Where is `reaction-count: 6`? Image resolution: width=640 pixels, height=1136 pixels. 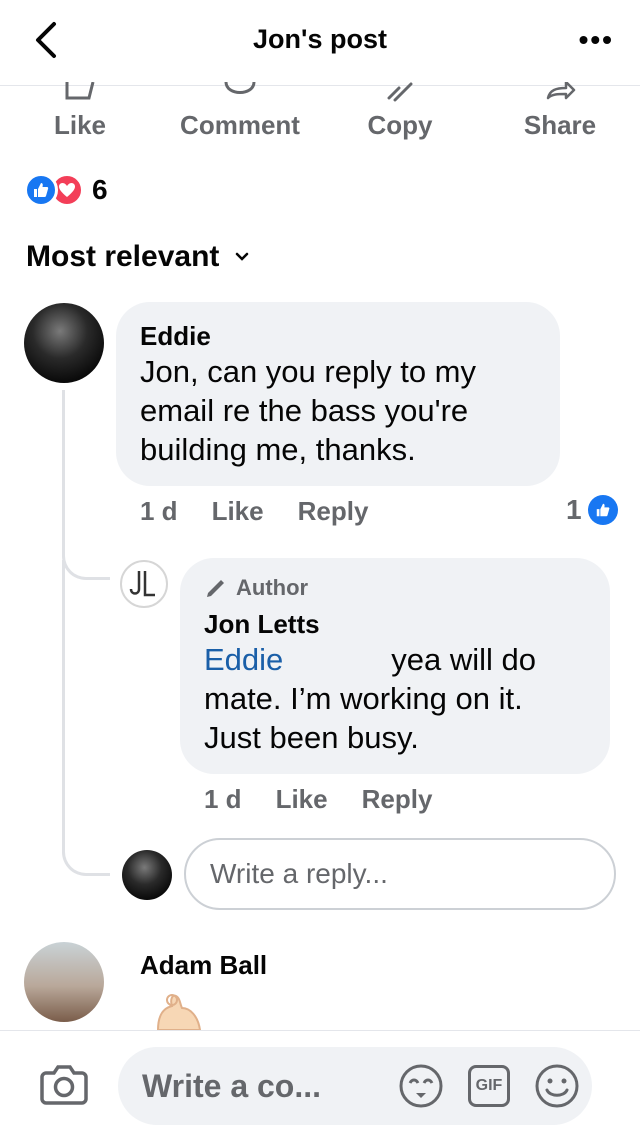 reaction-count: 6 is located at coordinates (100, 189).